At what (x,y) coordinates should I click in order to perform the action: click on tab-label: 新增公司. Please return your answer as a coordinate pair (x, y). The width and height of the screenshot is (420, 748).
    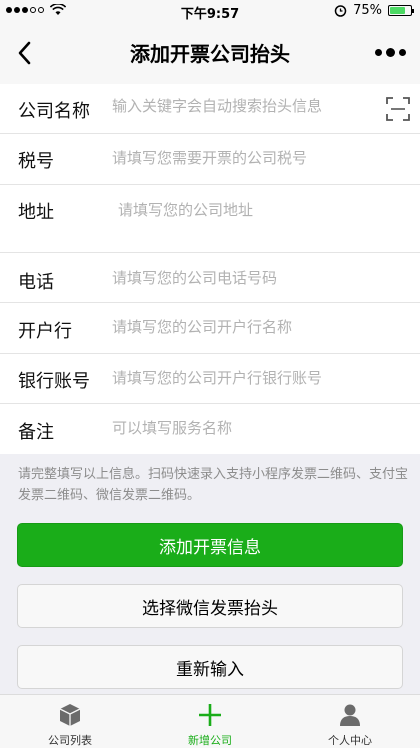
    Looking at the image, I should click on (210, 740).